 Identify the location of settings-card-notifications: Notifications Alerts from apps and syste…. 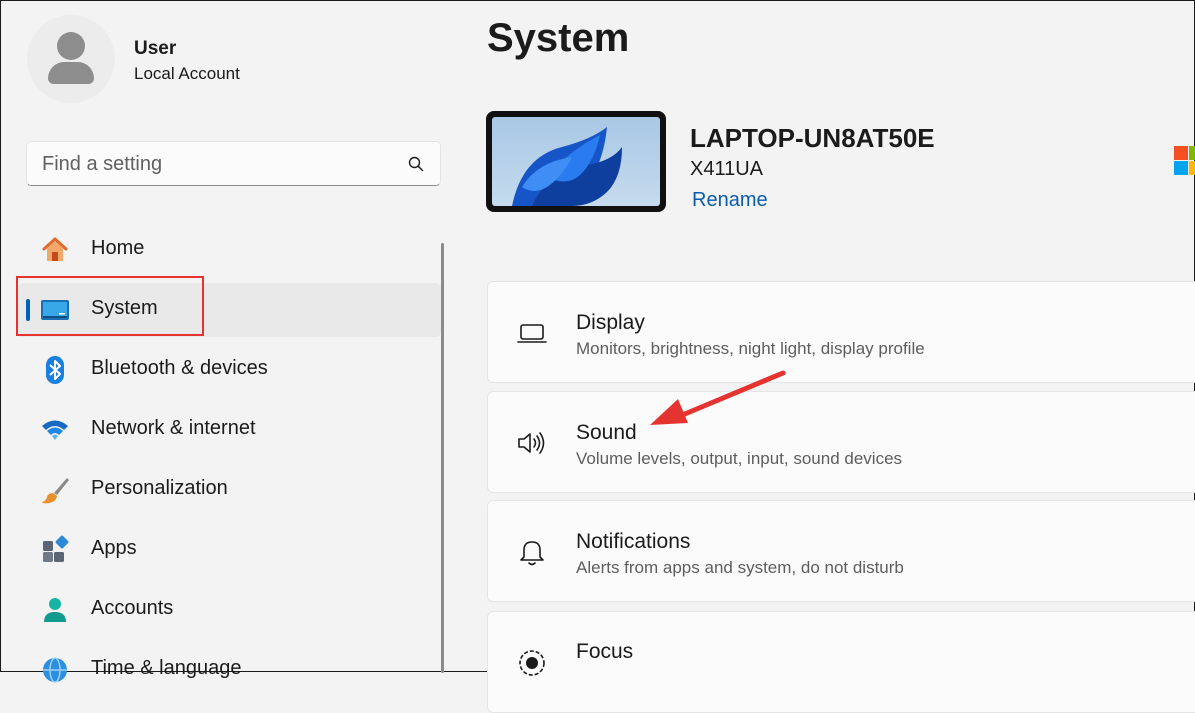
(841, 551).